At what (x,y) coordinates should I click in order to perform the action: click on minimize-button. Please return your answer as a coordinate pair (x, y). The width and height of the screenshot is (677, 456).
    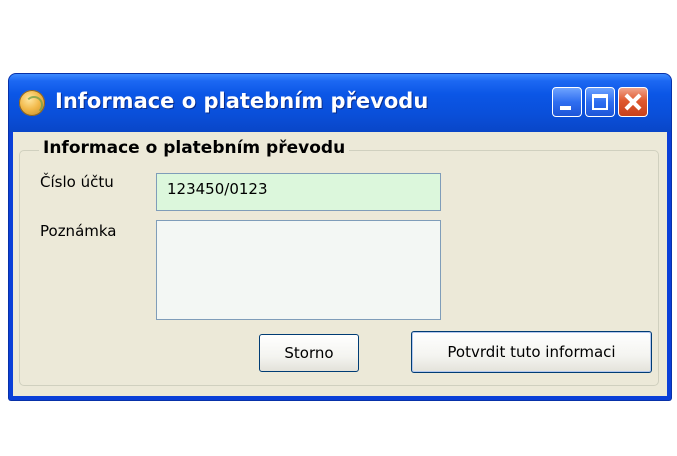
    Looking at the image, I should click on (567, 102).